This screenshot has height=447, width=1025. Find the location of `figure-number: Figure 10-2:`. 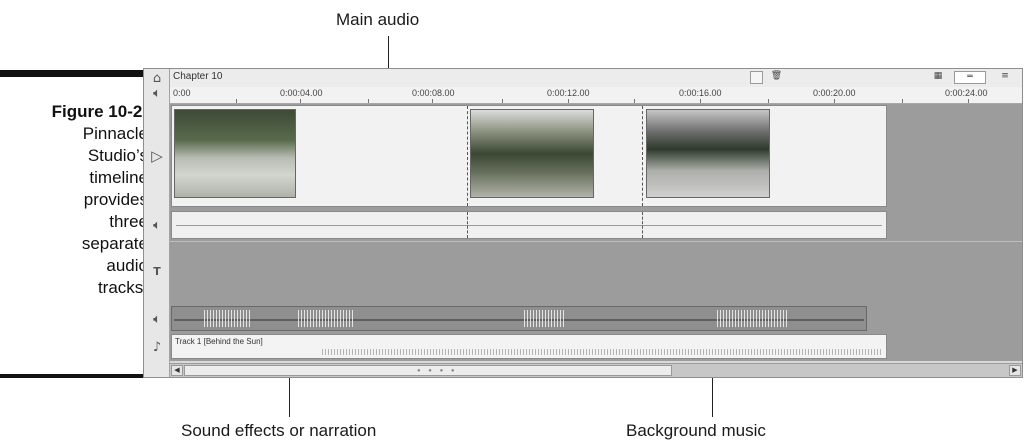

figure-number: Figure 10-2: is located at coordinates (99, 111).